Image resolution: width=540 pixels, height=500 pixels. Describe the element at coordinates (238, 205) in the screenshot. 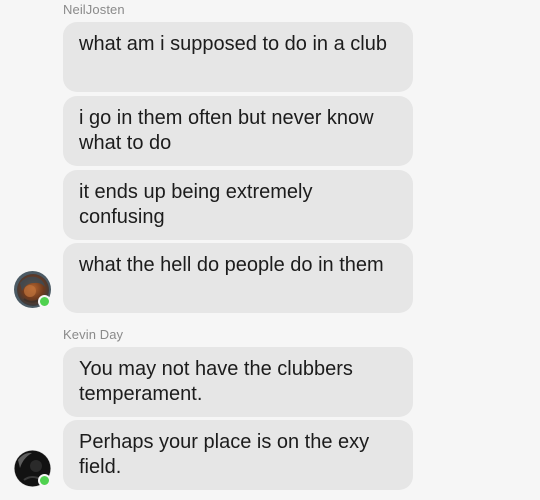

I see `message-bubble: it ends up being extremely confusing` at that location.